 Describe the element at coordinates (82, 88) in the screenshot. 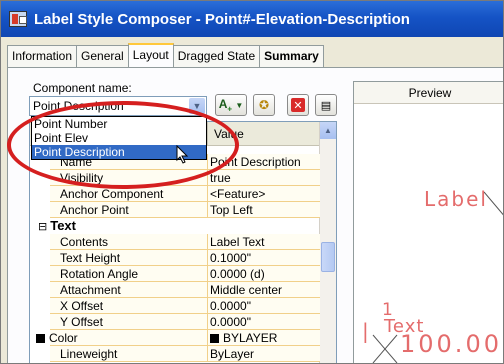

I see `component-name-label: Component name:` at that location.